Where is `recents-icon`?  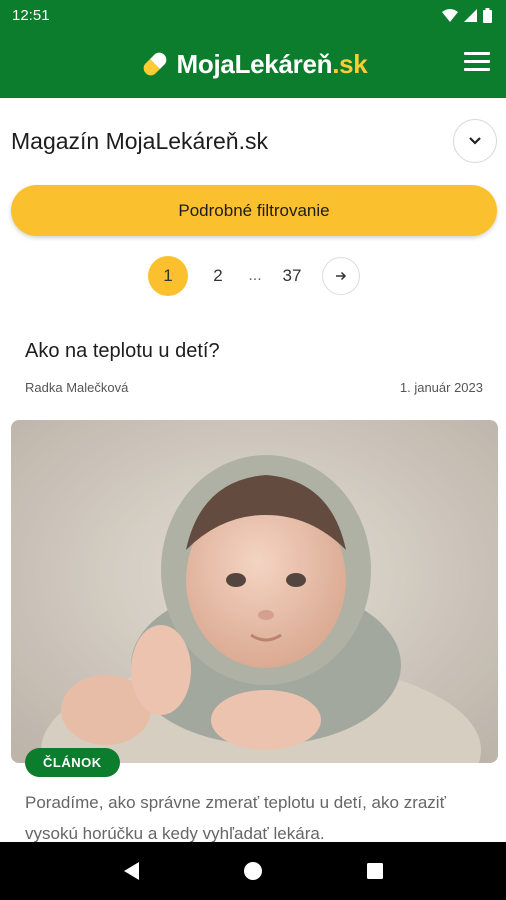 recents-icon is located at coordinates (375, 871).